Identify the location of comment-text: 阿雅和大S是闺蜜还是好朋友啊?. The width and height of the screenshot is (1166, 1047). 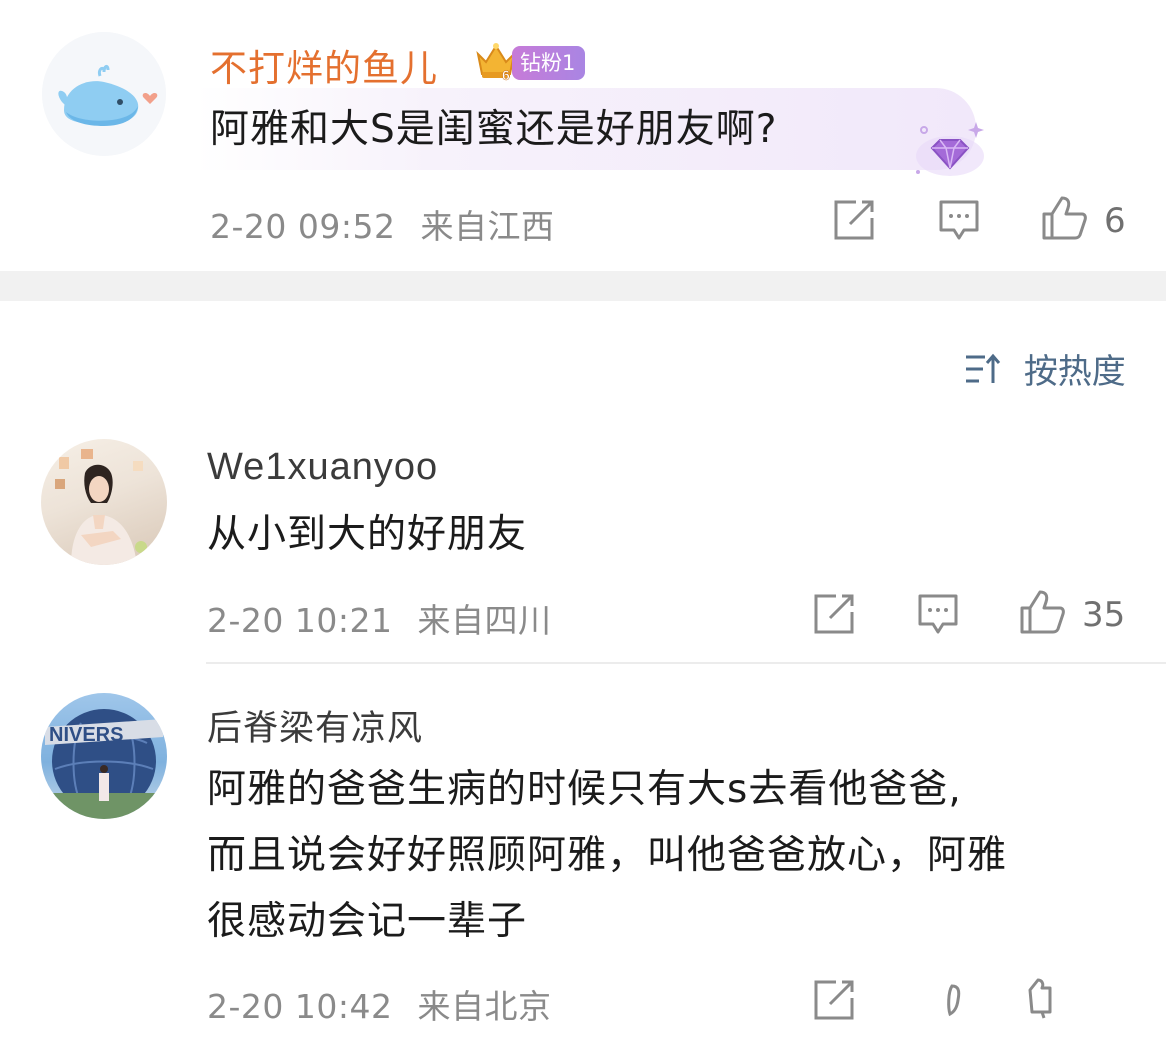
(494, 129).